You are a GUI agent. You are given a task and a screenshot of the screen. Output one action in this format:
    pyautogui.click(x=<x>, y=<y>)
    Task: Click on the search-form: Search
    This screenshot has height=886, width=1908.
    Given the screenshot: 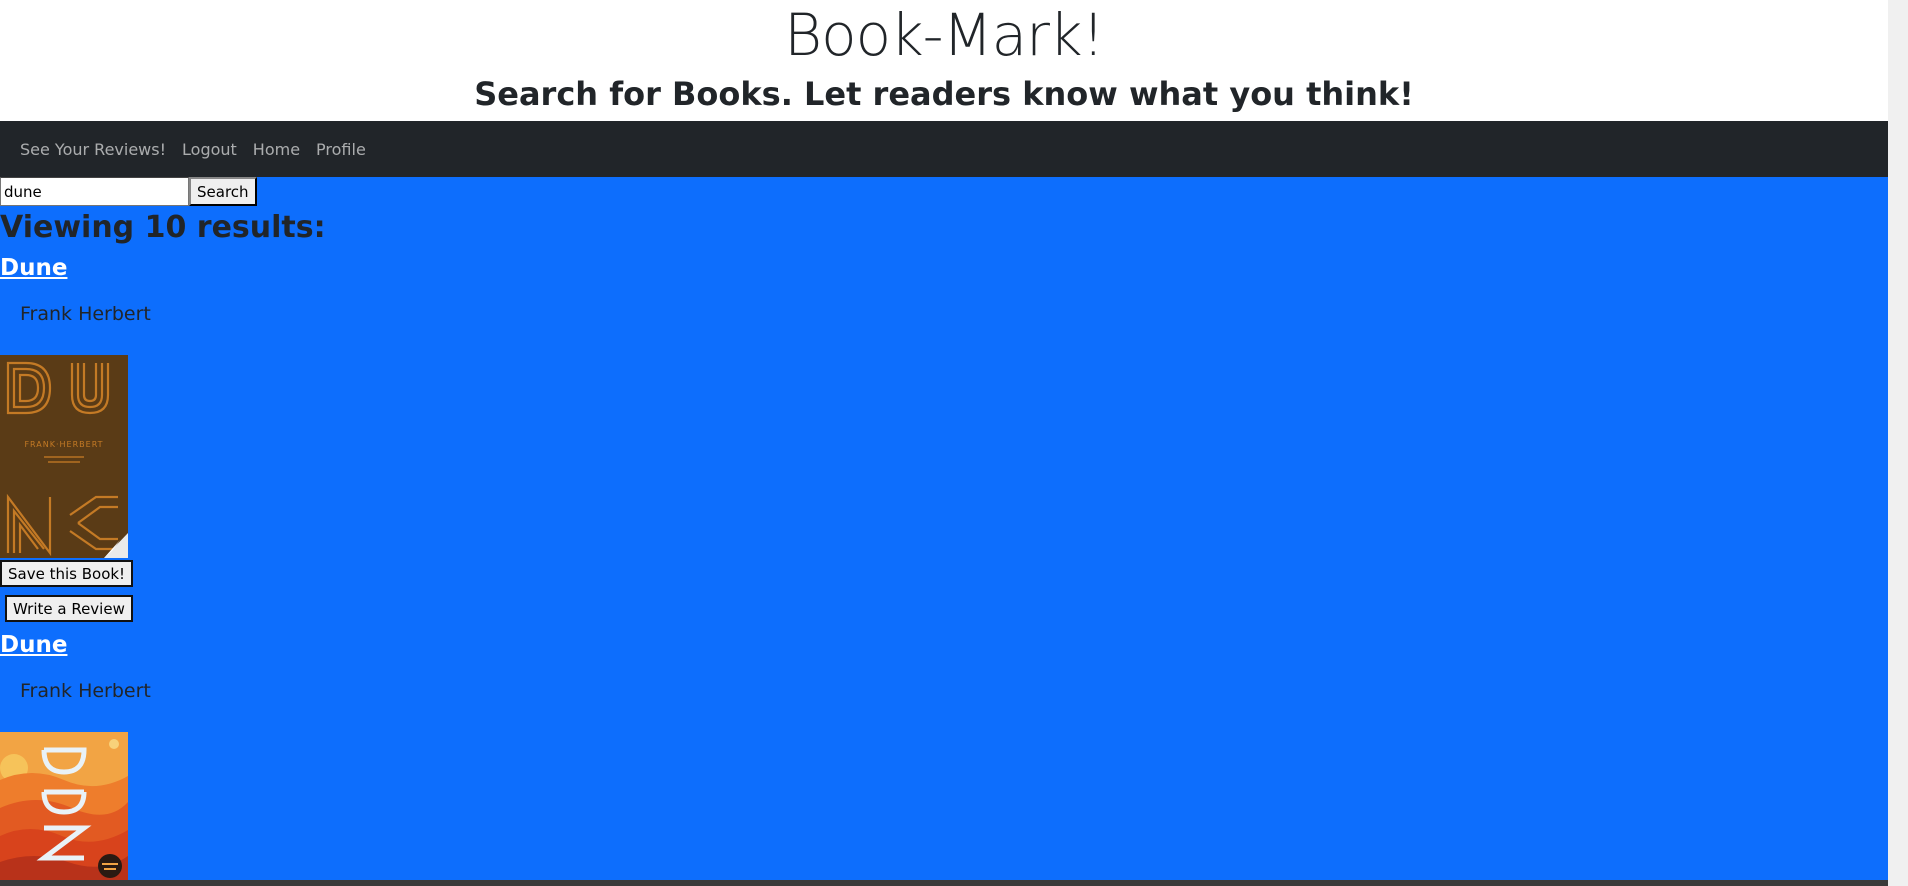 What is the action you would take?
    pyautogui.click(x=128, y=191)
    